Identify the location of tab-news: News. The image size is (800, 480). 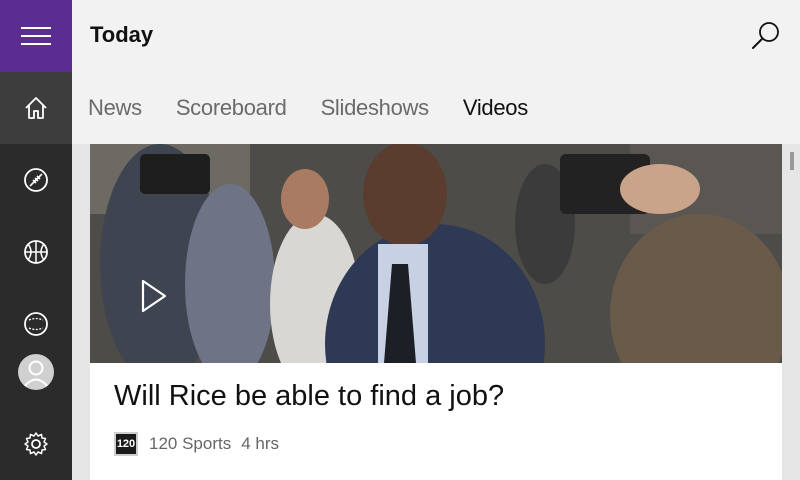
(116, 108).